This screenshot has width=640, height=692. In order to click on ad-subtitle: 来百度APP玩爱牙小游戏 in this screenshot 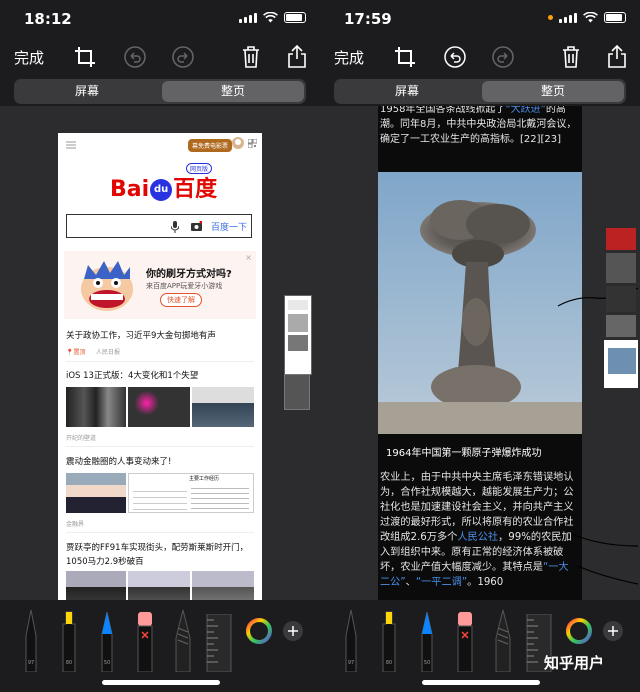, I will do `click(184, 286)`.